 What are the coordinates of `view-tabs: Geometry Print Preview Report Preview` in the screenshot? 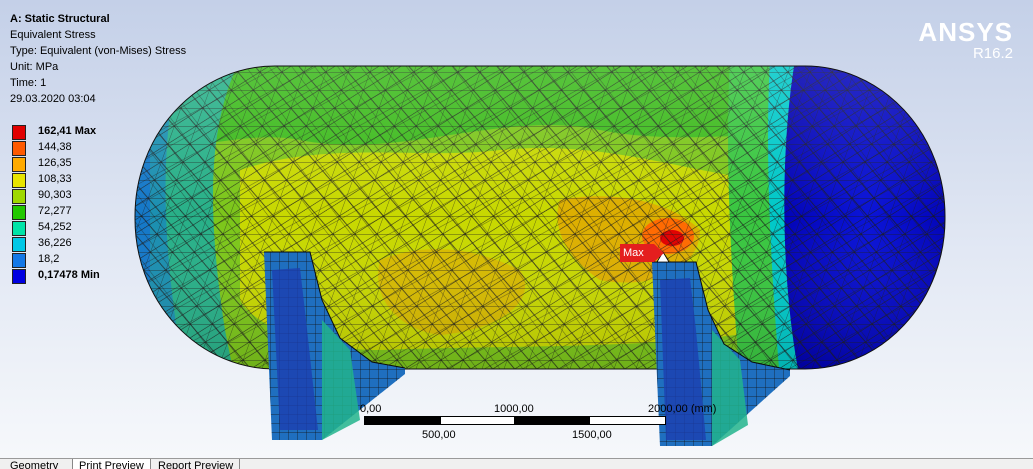 It's located at (516, 463).